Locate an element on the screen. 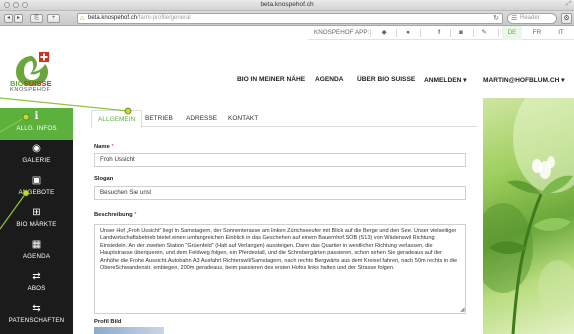 Image resolution: width=574 pixels, height=334 pixels. back-button: ◂ is located at coordinates (8, 18).